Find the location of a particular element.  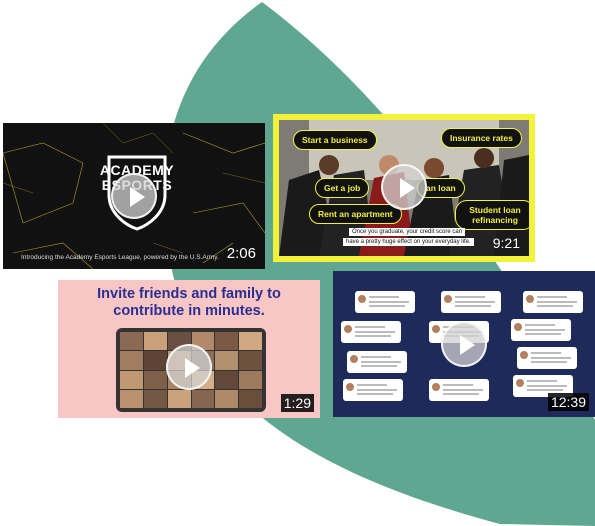

headline-line-1: Invite friends and family to is located at coordinates (189, 294).